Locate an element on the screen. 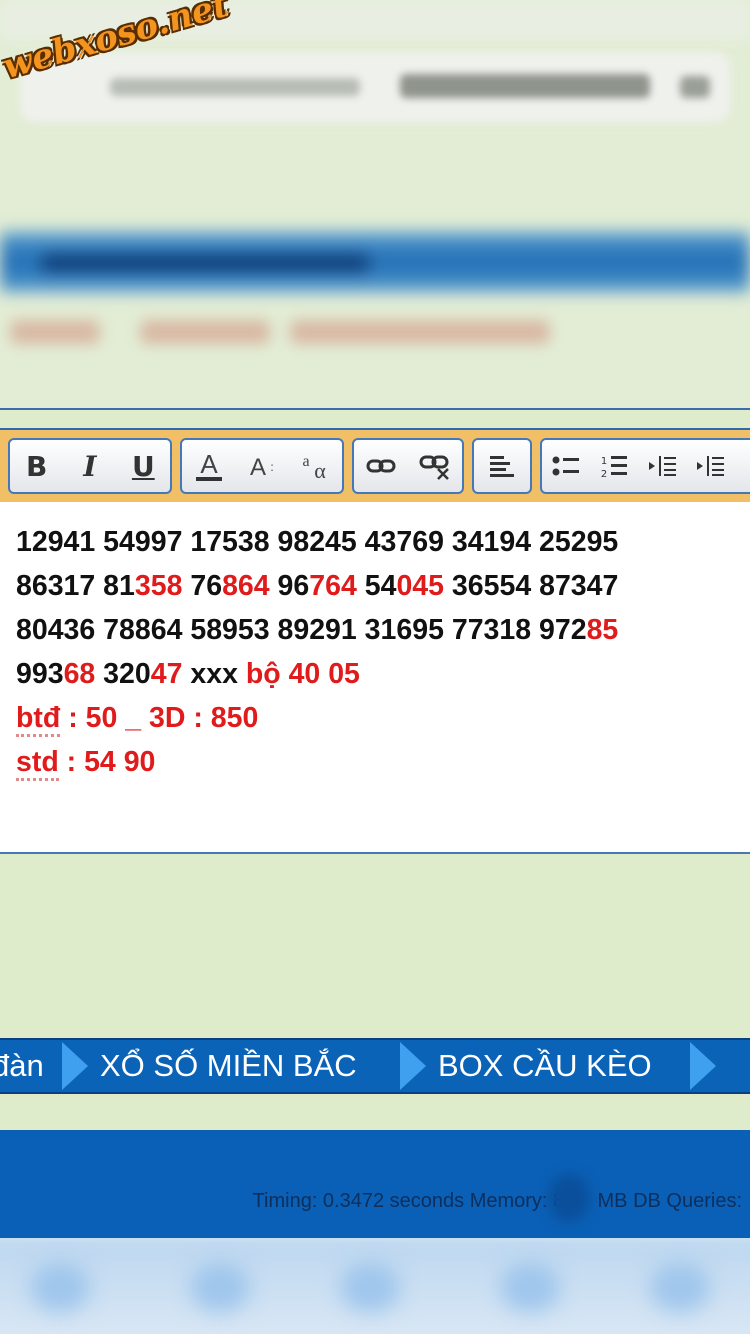 This screenshot has width=750, height=1334. link-icon is located at coordinates (381, 466).